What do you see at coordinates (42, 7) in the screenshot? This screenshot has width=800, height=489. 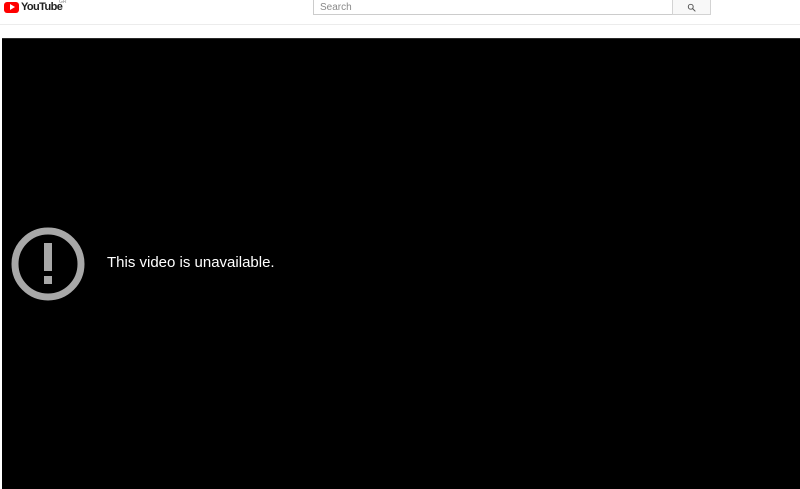 I see `logo-text: YouTube` at bounding box center [42, 7].